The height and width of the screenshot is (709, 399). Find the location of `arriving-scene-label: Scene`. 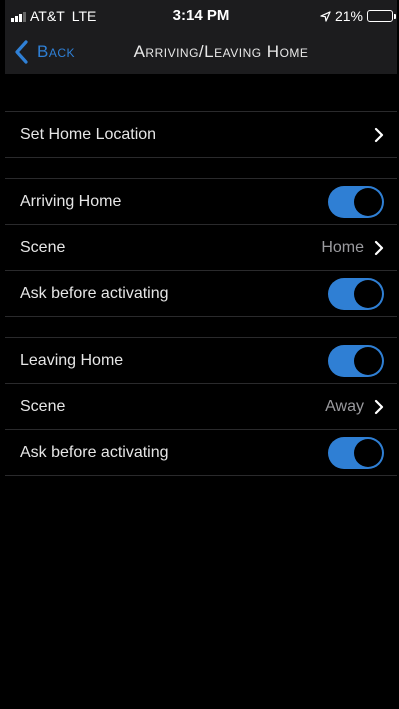

arriving-scene-label: Scene is located at coordinates (43, 247).